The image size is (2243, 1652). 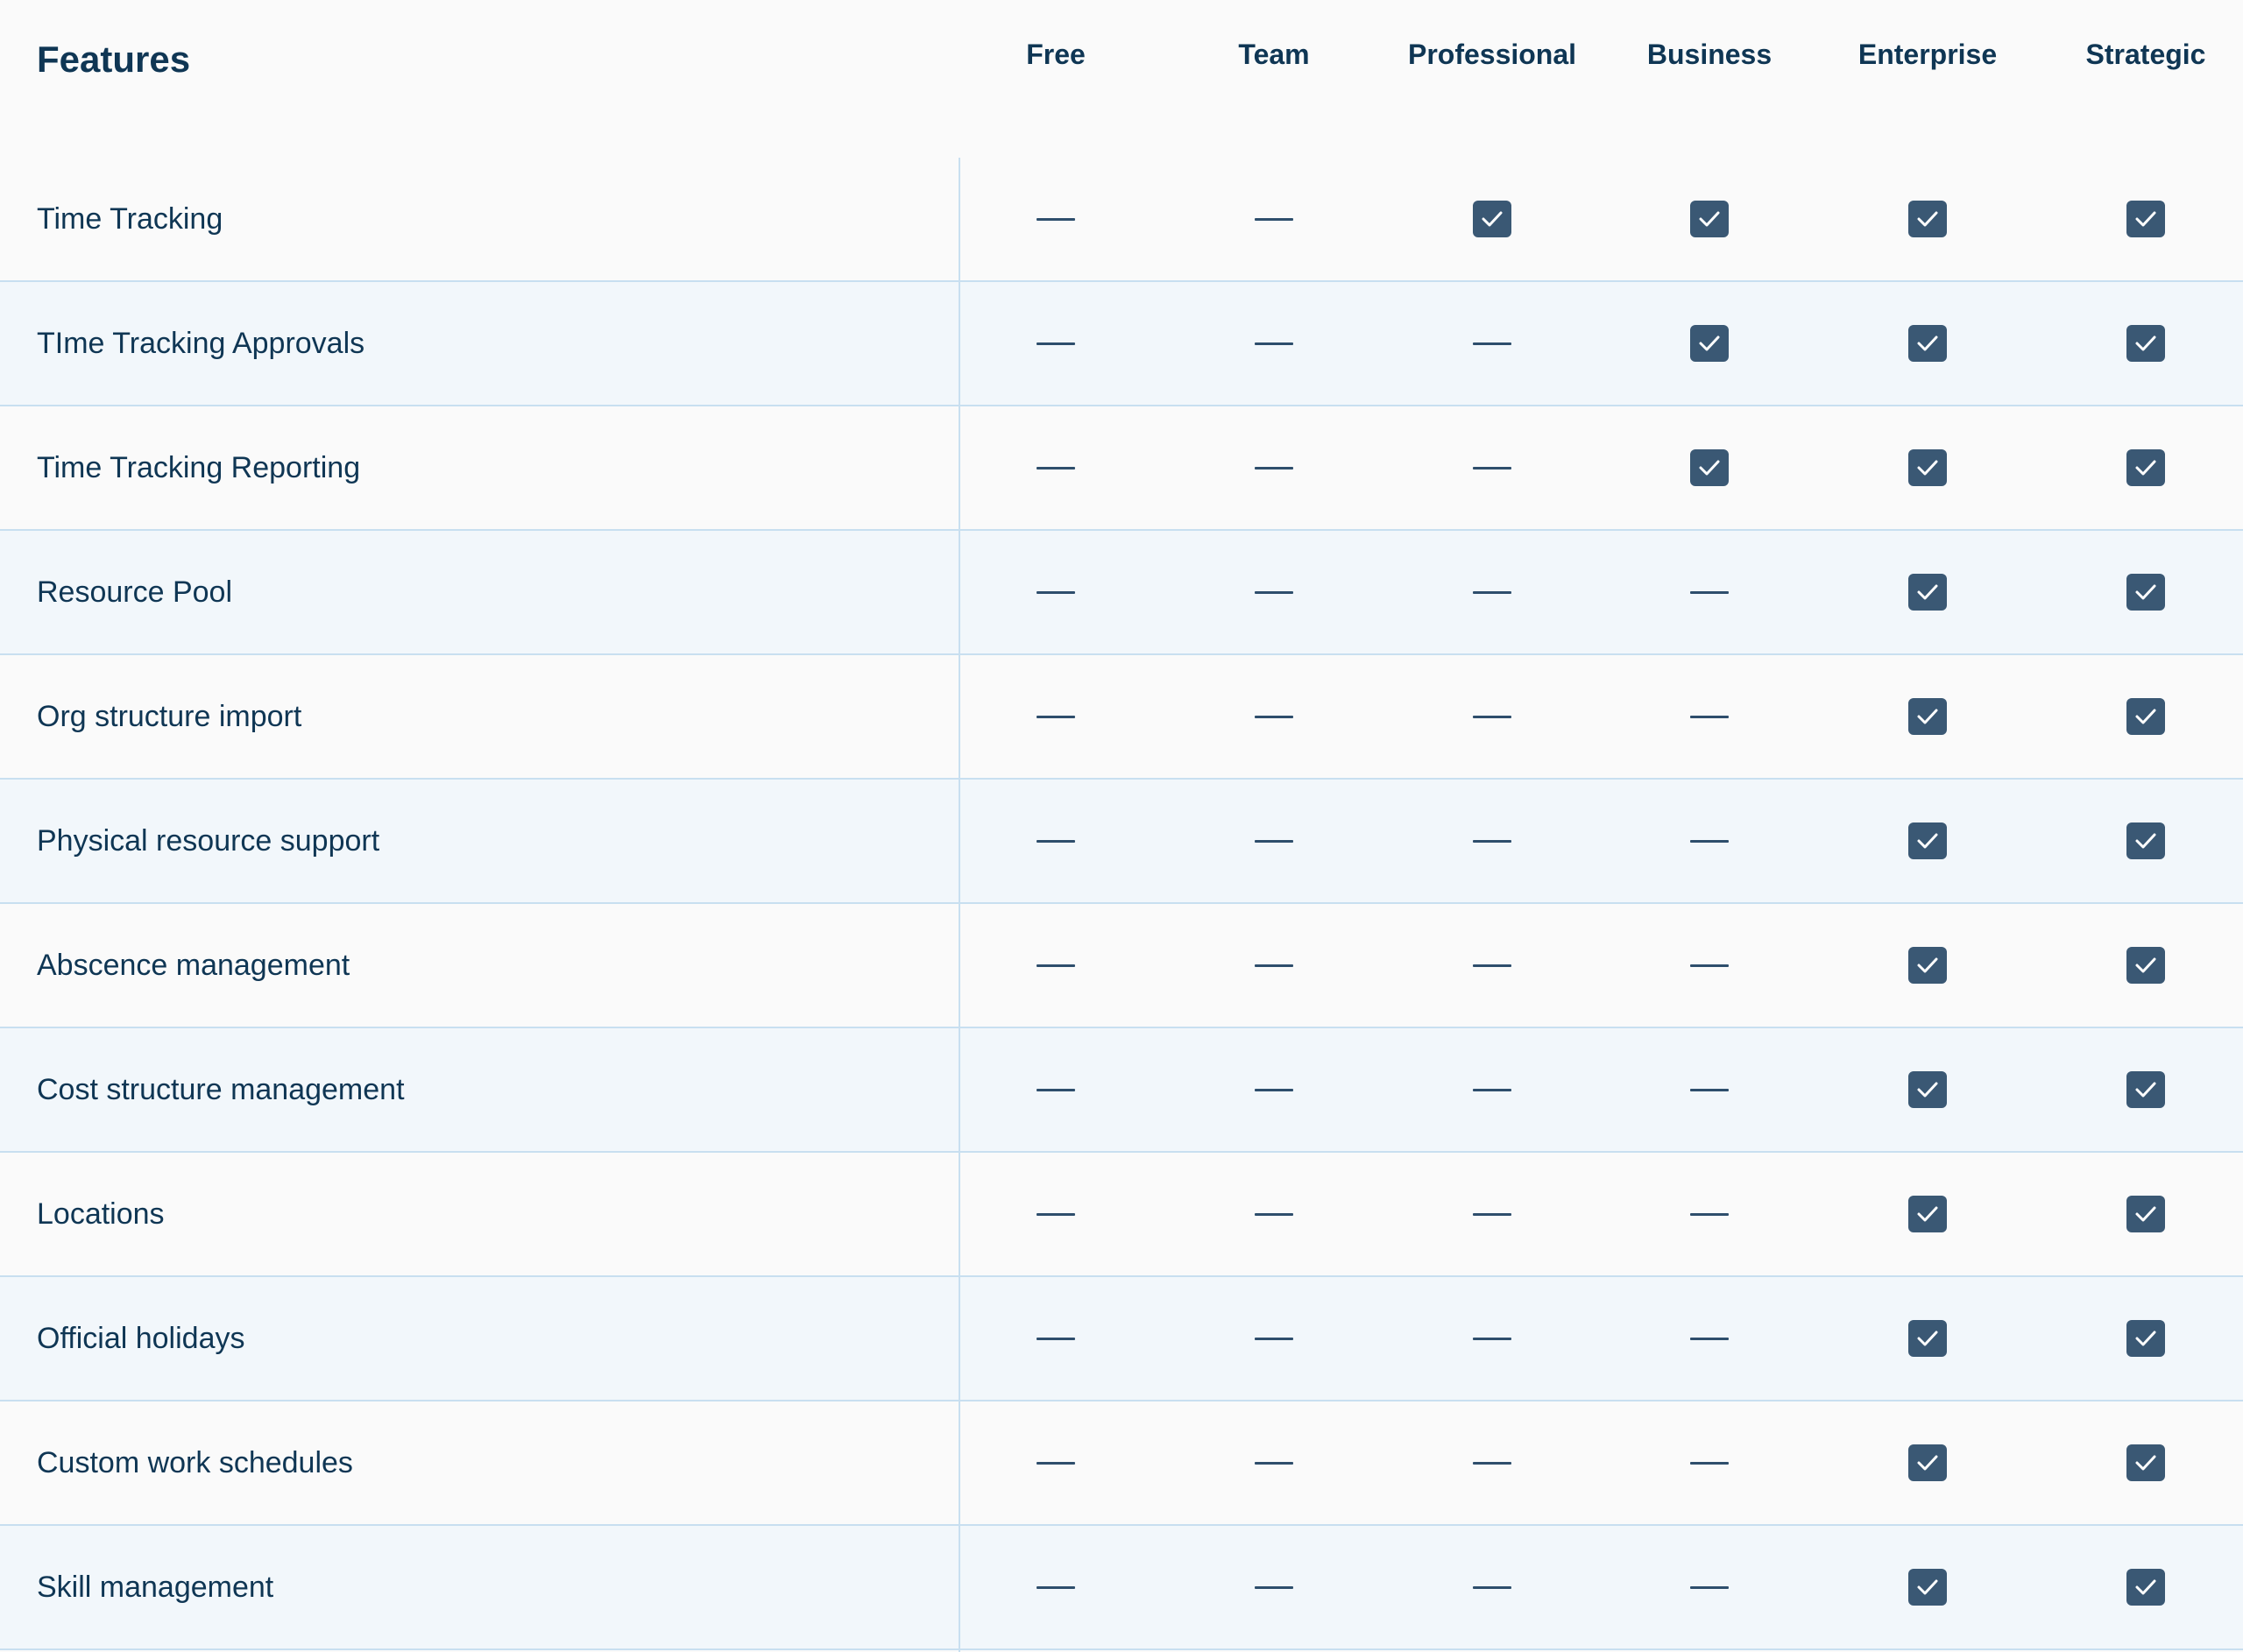 I want to click on plan-header-team: Team, so click(x=1274, y=54).